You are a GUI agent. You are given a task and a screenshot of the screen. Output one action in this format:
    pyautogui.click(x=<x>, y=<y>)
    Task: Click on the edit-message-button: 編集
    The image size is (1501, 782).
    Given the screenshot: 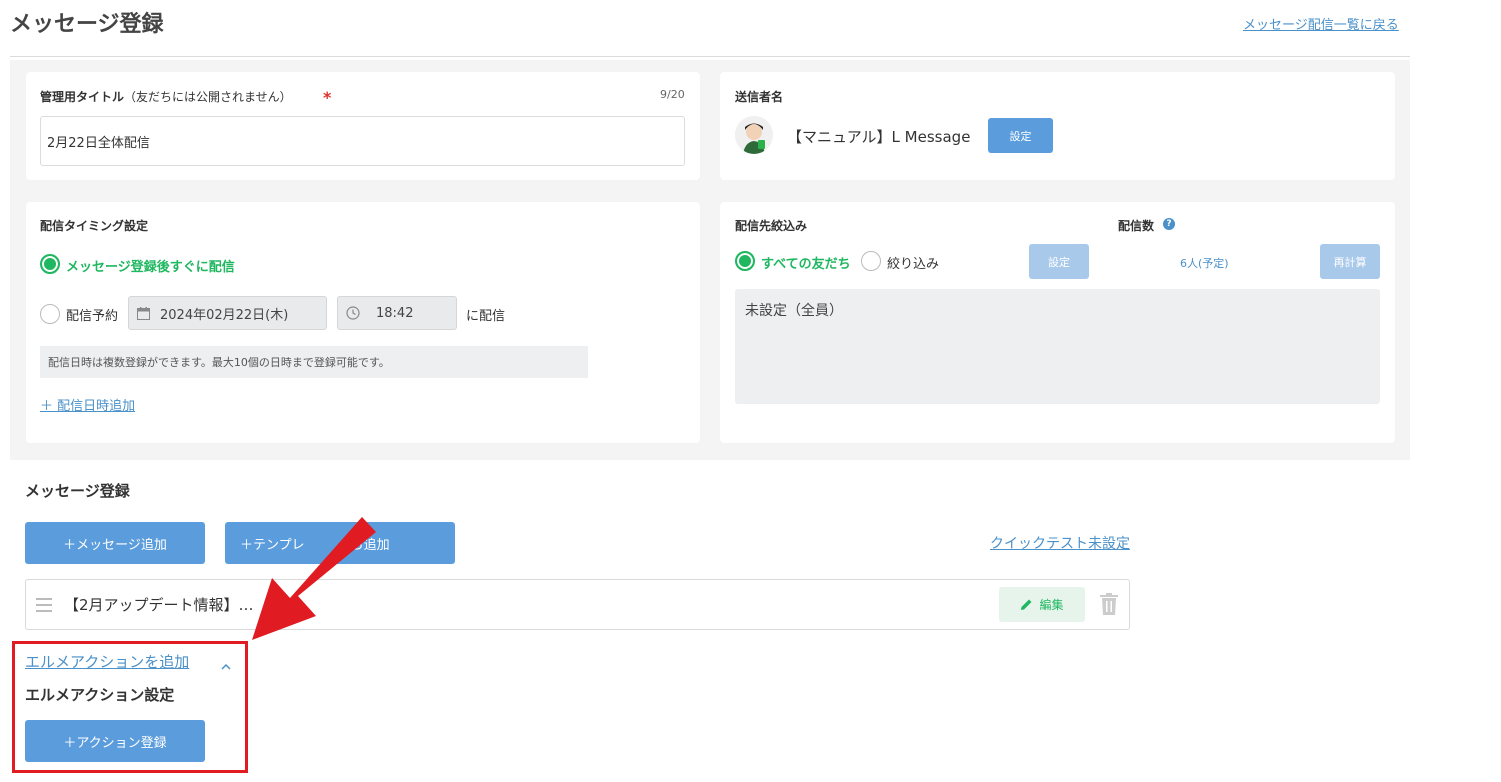 What is the action you would take?
    pyautogui.click(x=1042, y=604)
    